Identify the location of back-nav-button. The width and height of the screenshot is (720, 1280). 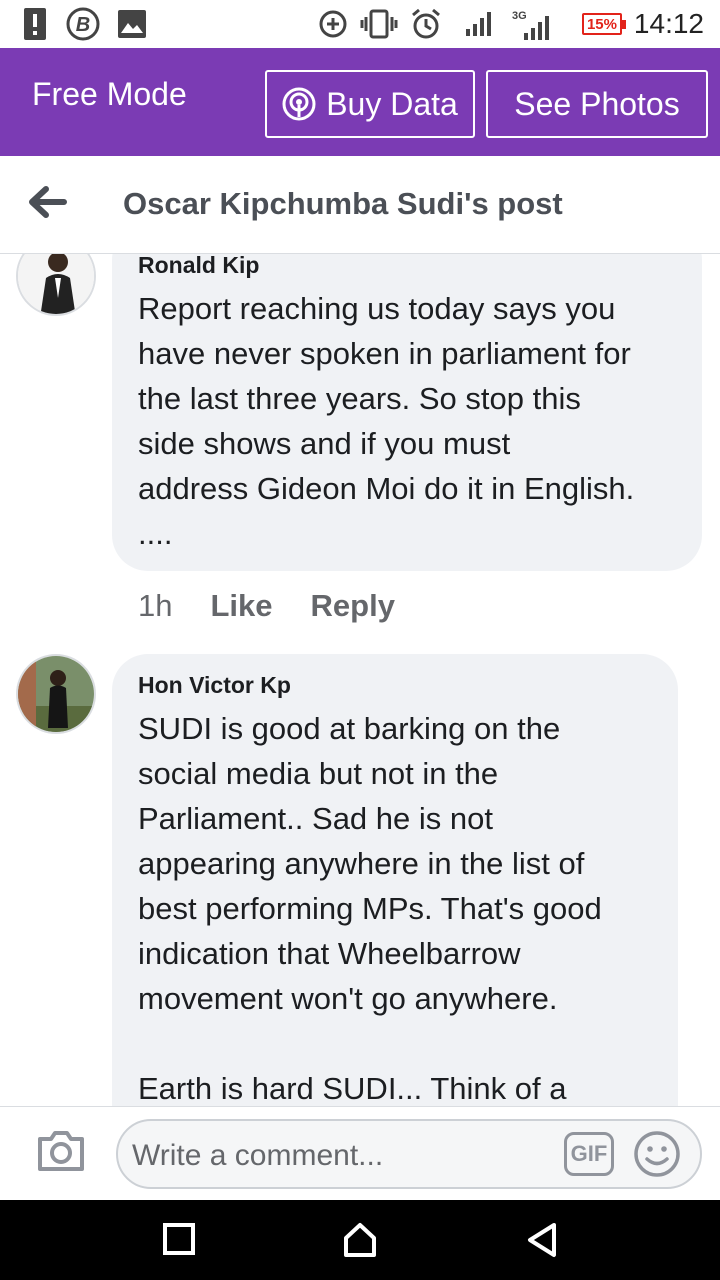
(542, 1240).